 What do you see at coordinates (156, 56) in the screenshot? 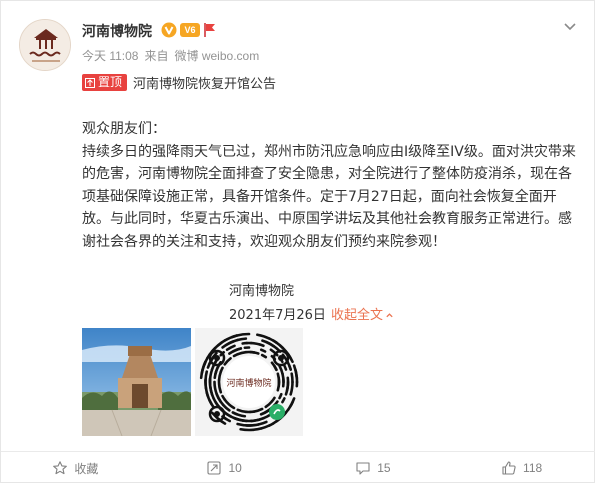
I see `source-prefix: 来自` at bounding box center [156, 56].